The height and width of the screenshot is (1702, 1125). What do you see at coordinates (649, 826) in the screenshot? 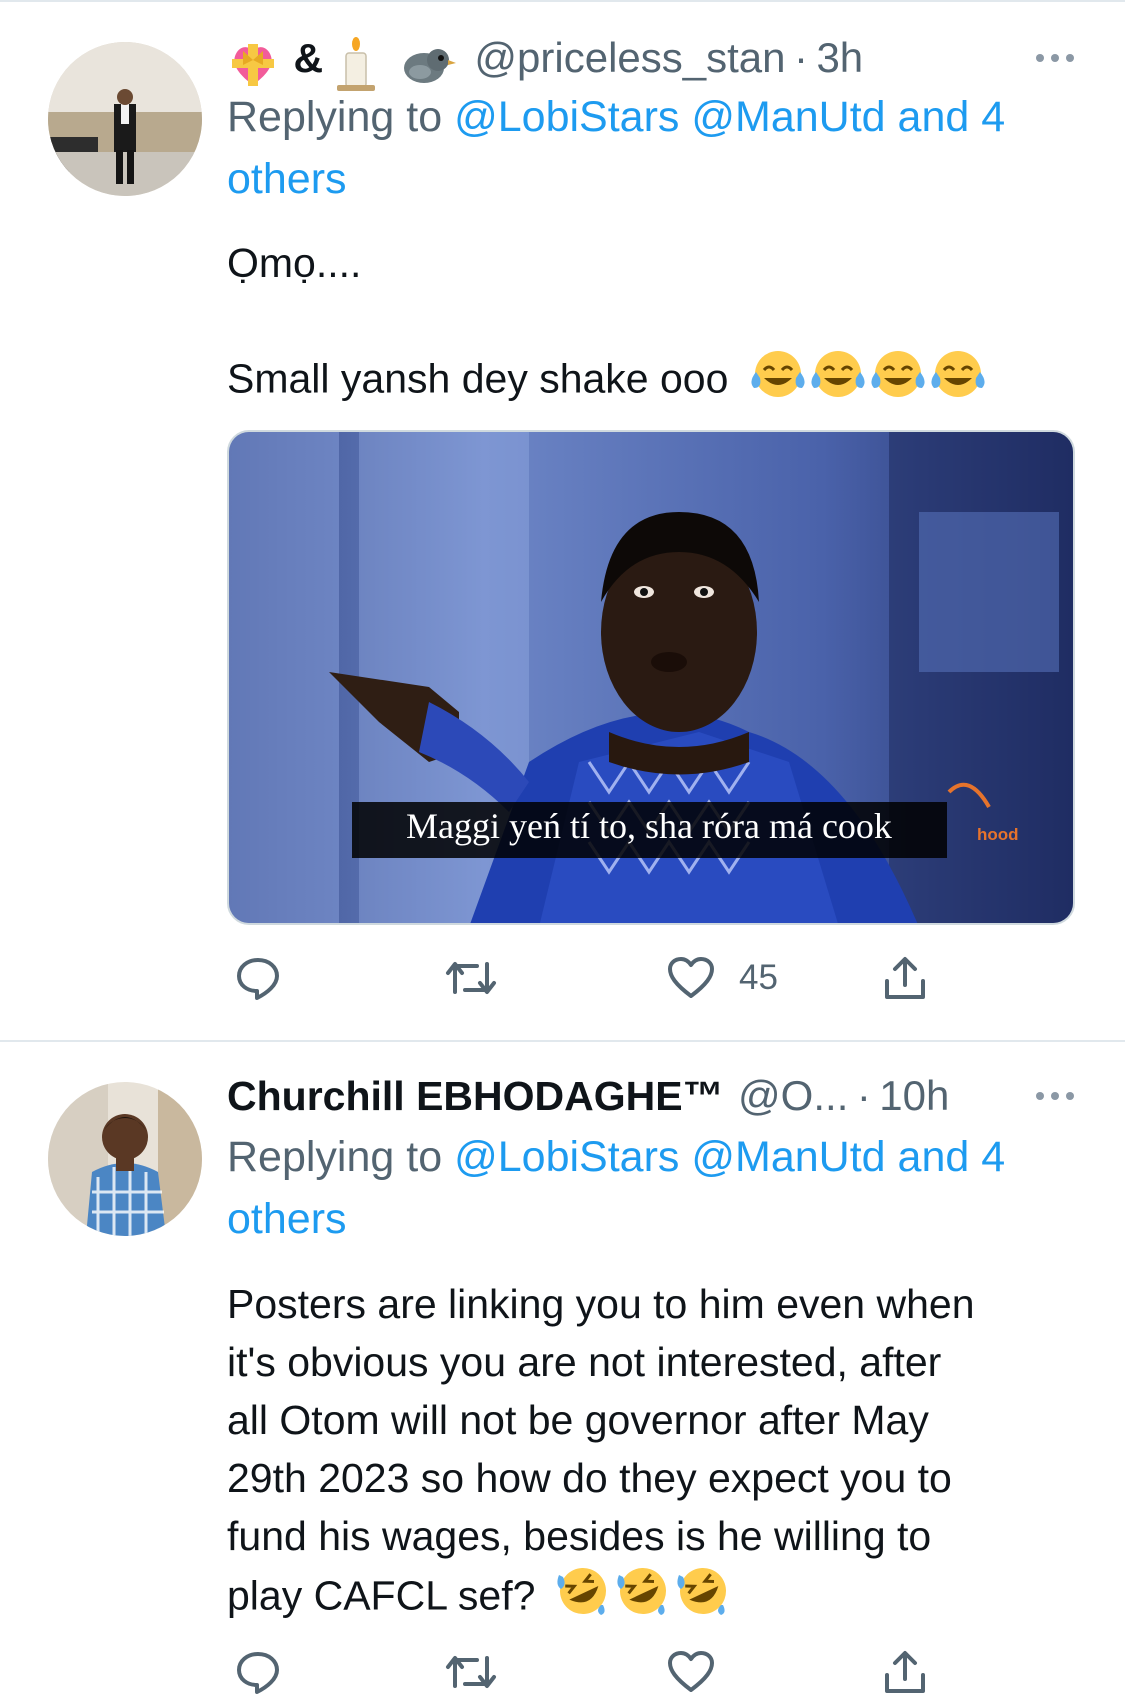
I see `media-caption: Maggi yeń tí to, sha róra má cook` at bounding box center [649, 826].